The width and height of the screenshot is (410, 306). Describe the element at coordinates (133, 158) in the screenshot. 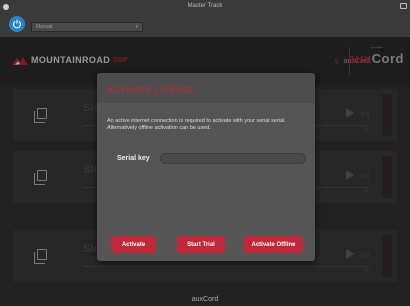

I see `serial-key-label: Serial key` at that location.